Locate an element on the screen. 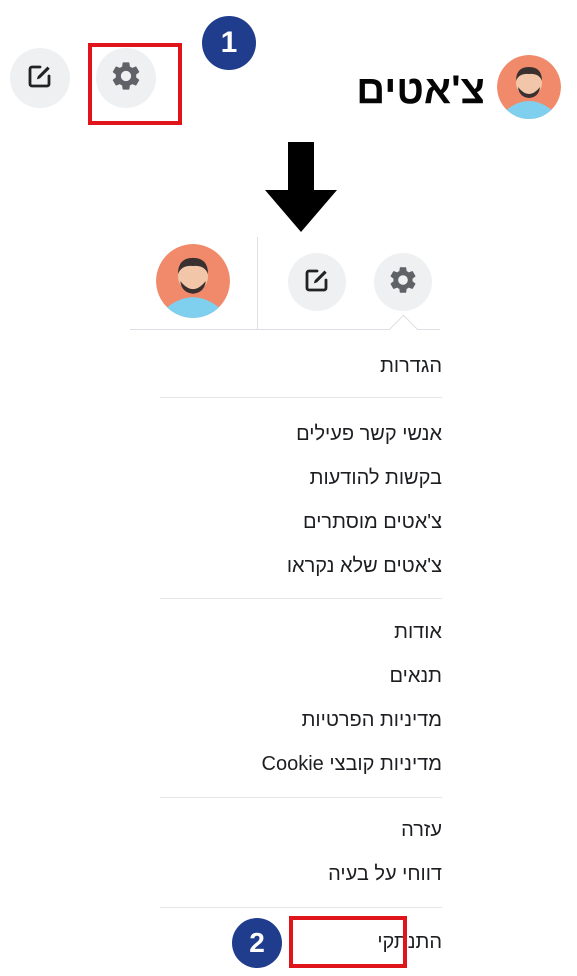 Image resolution: width=577 pixels, height=976 pixels. dropdown-compose-button is located at coordinates (317, 282).